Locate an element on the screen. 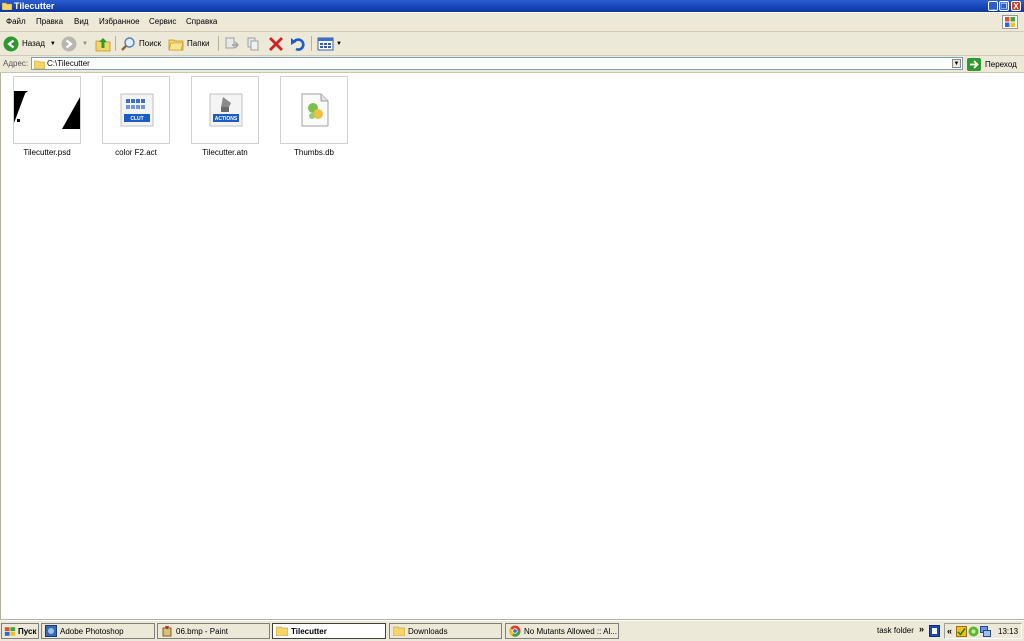 The image size is (1024, 641). undo-button is located at coordinates (298, 43).